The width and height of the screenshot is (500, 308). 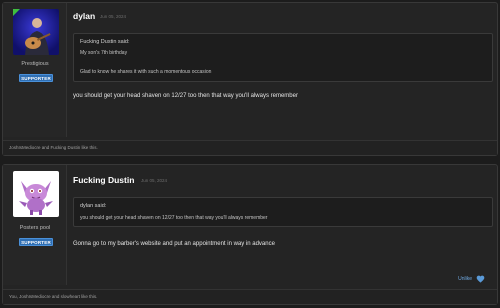 What do you see at coordinates (105, 42) in the screenshot?
I see `quote-author: Fucking Dustin said:` at bounding box center [105, 42].